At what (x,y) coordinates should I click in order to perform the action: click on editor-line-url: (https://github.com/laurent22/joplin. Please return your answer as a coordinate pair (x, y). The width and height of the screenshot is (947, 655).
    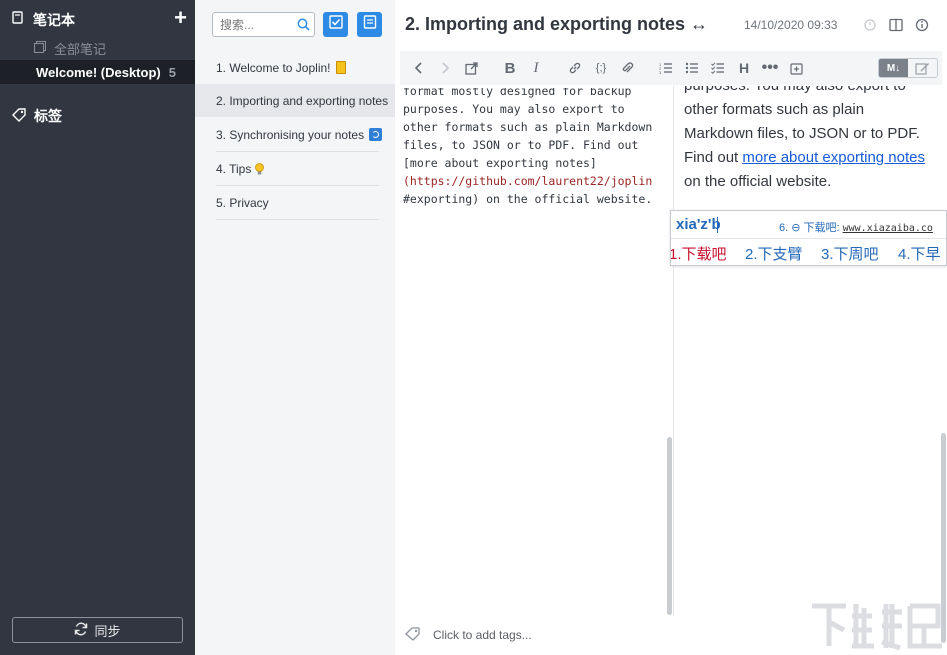
    Looking at the image, I should click on (528, 181).